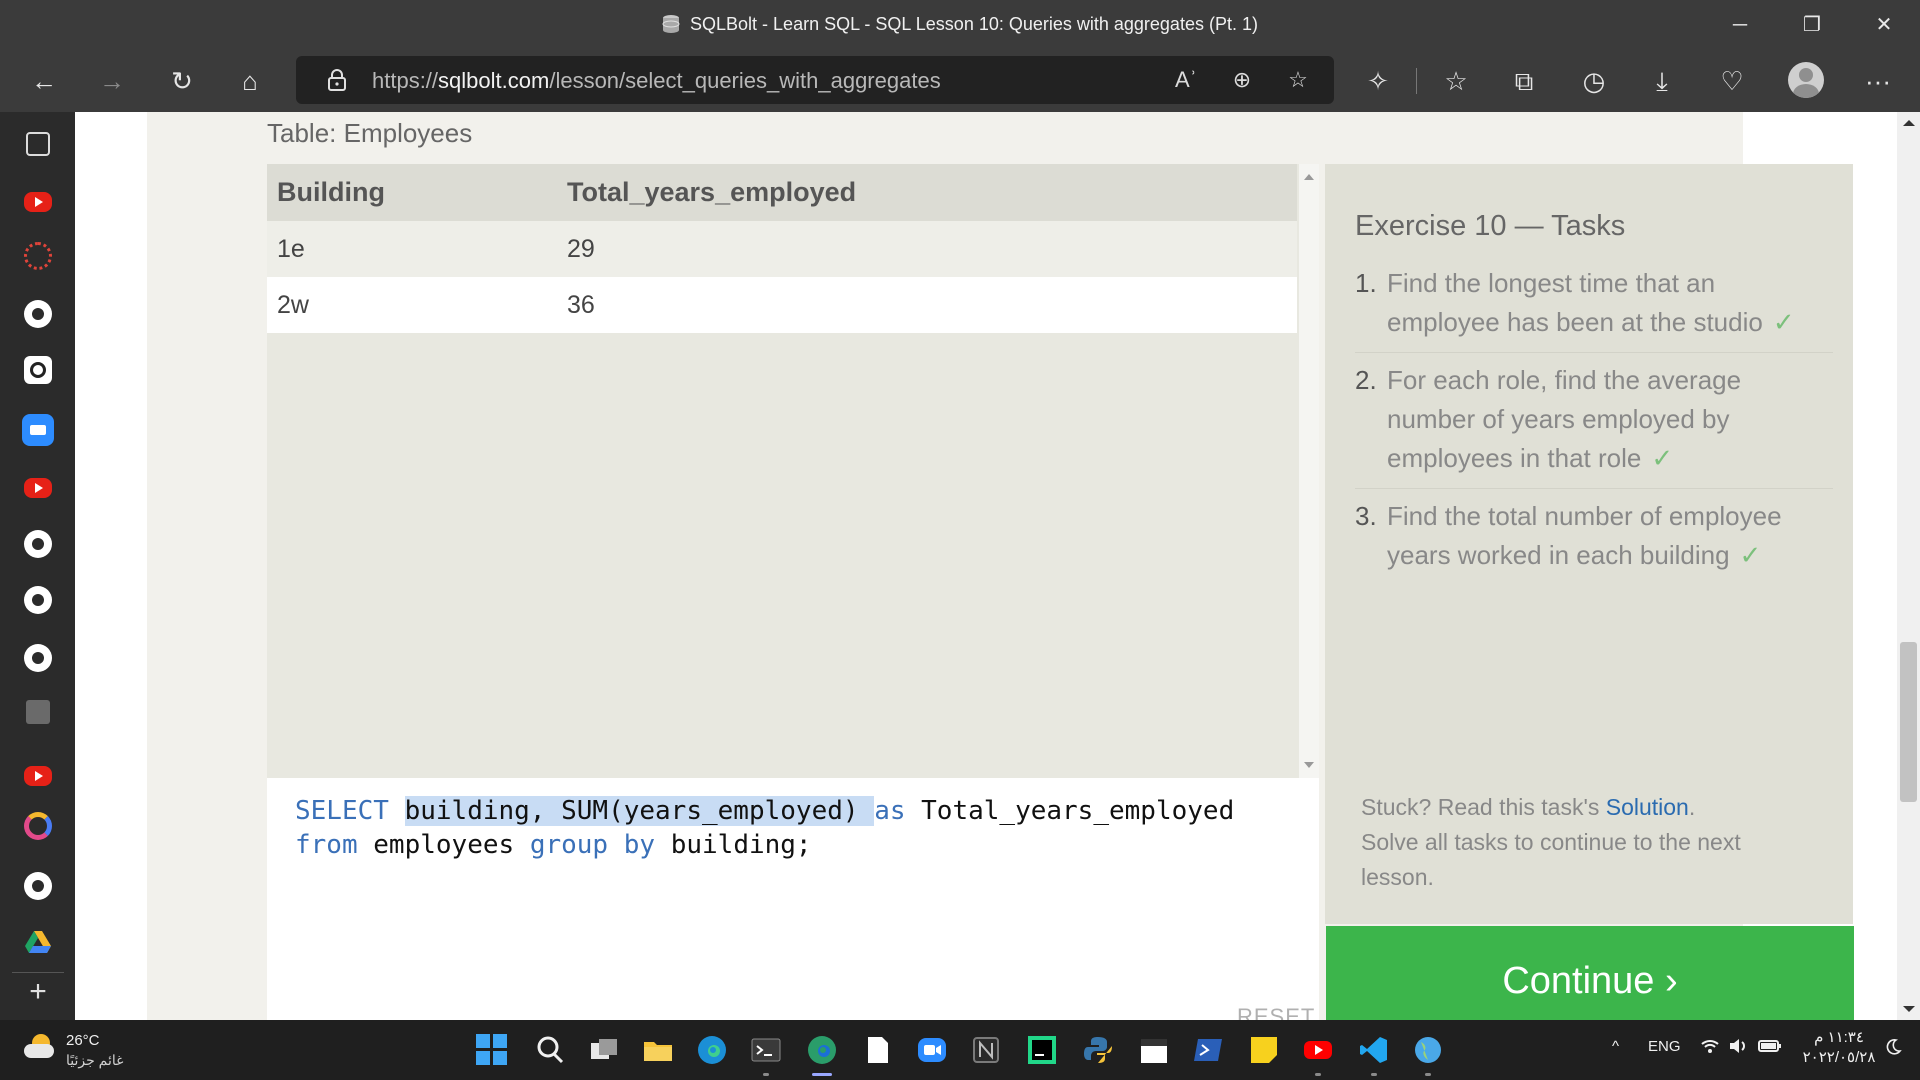 This screenshot has height=1080, width=1920. What do you see at coordinates (1909, 1009) in the screenshot?
I see `scroll-down-icon` at bounding box center [1909, 1009].